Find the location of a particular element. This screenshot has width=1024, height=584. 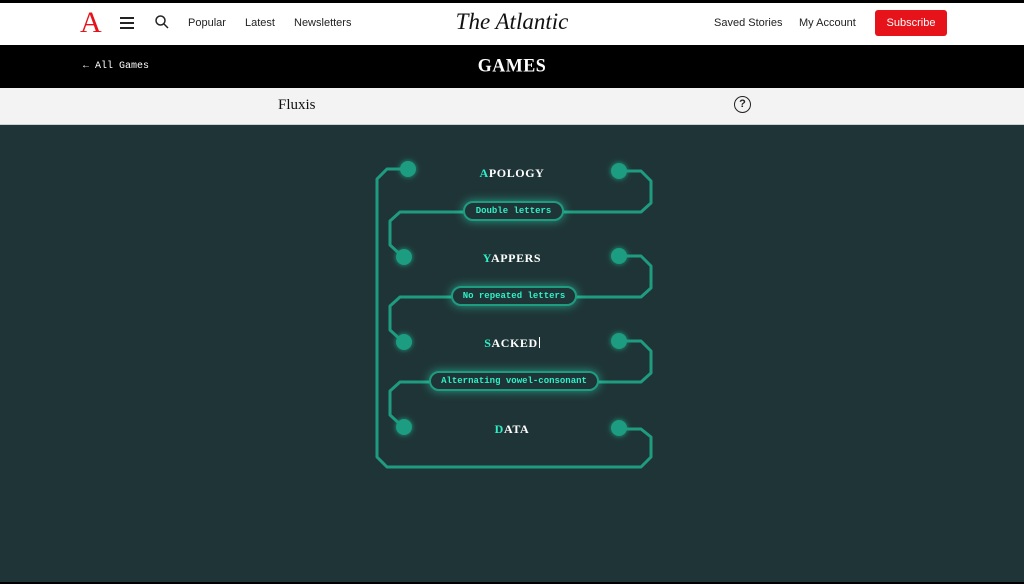

masthead-title: The Atlantic is located at coordinates (512, 21).